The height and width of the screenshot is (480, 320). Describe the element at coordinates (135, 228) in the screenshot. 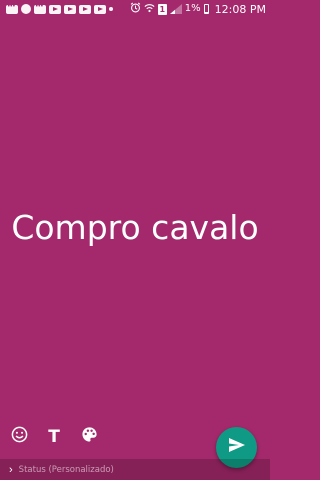

I see `status-text: Compro cavalo` at that location.